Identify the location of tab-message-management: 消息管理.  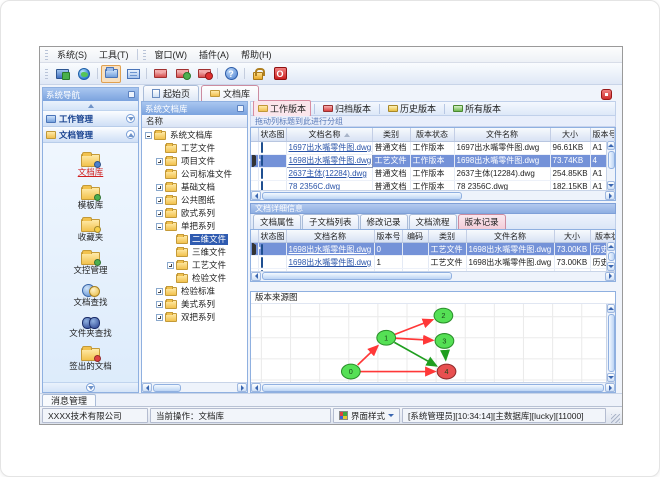
(69, 400).